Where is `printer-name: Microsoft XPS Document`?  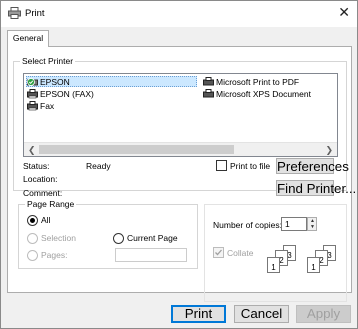
printer-name: Microsoft XPS Document is located at coordinates (263, 93).